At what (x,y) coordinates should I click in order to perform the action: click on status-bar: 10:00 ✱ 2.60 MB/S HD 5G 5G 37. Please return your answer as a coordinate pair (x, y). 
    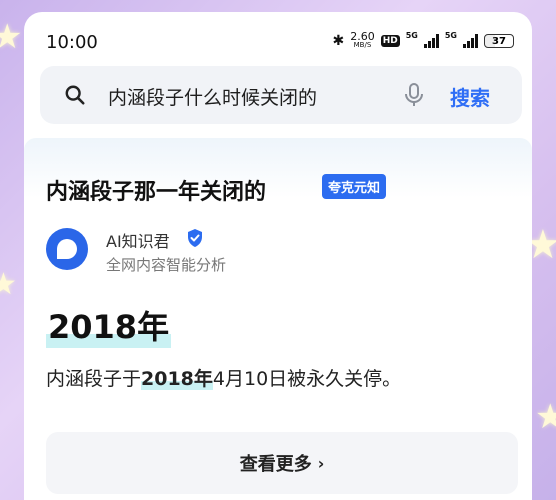
    Looking at the image, I should click on (278, 36).